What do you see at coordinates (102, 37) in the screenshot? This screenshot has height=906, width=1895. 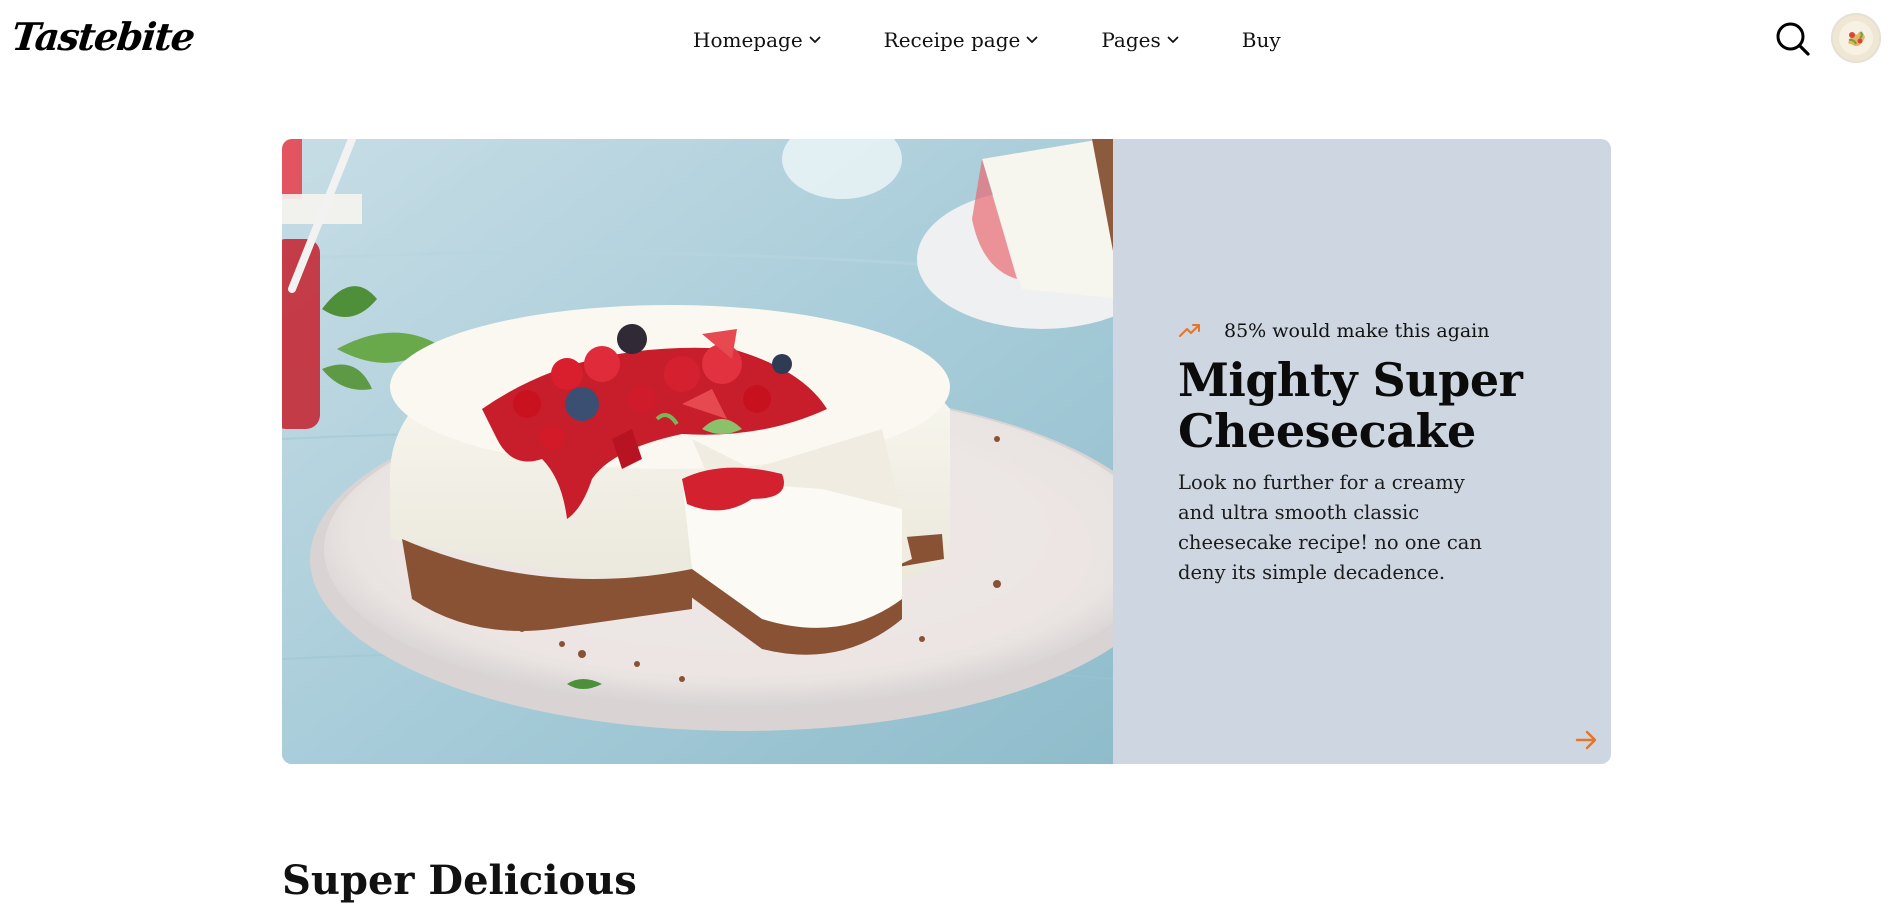 I see `site-logo: Tastebite` at bounding box center [102, 37].